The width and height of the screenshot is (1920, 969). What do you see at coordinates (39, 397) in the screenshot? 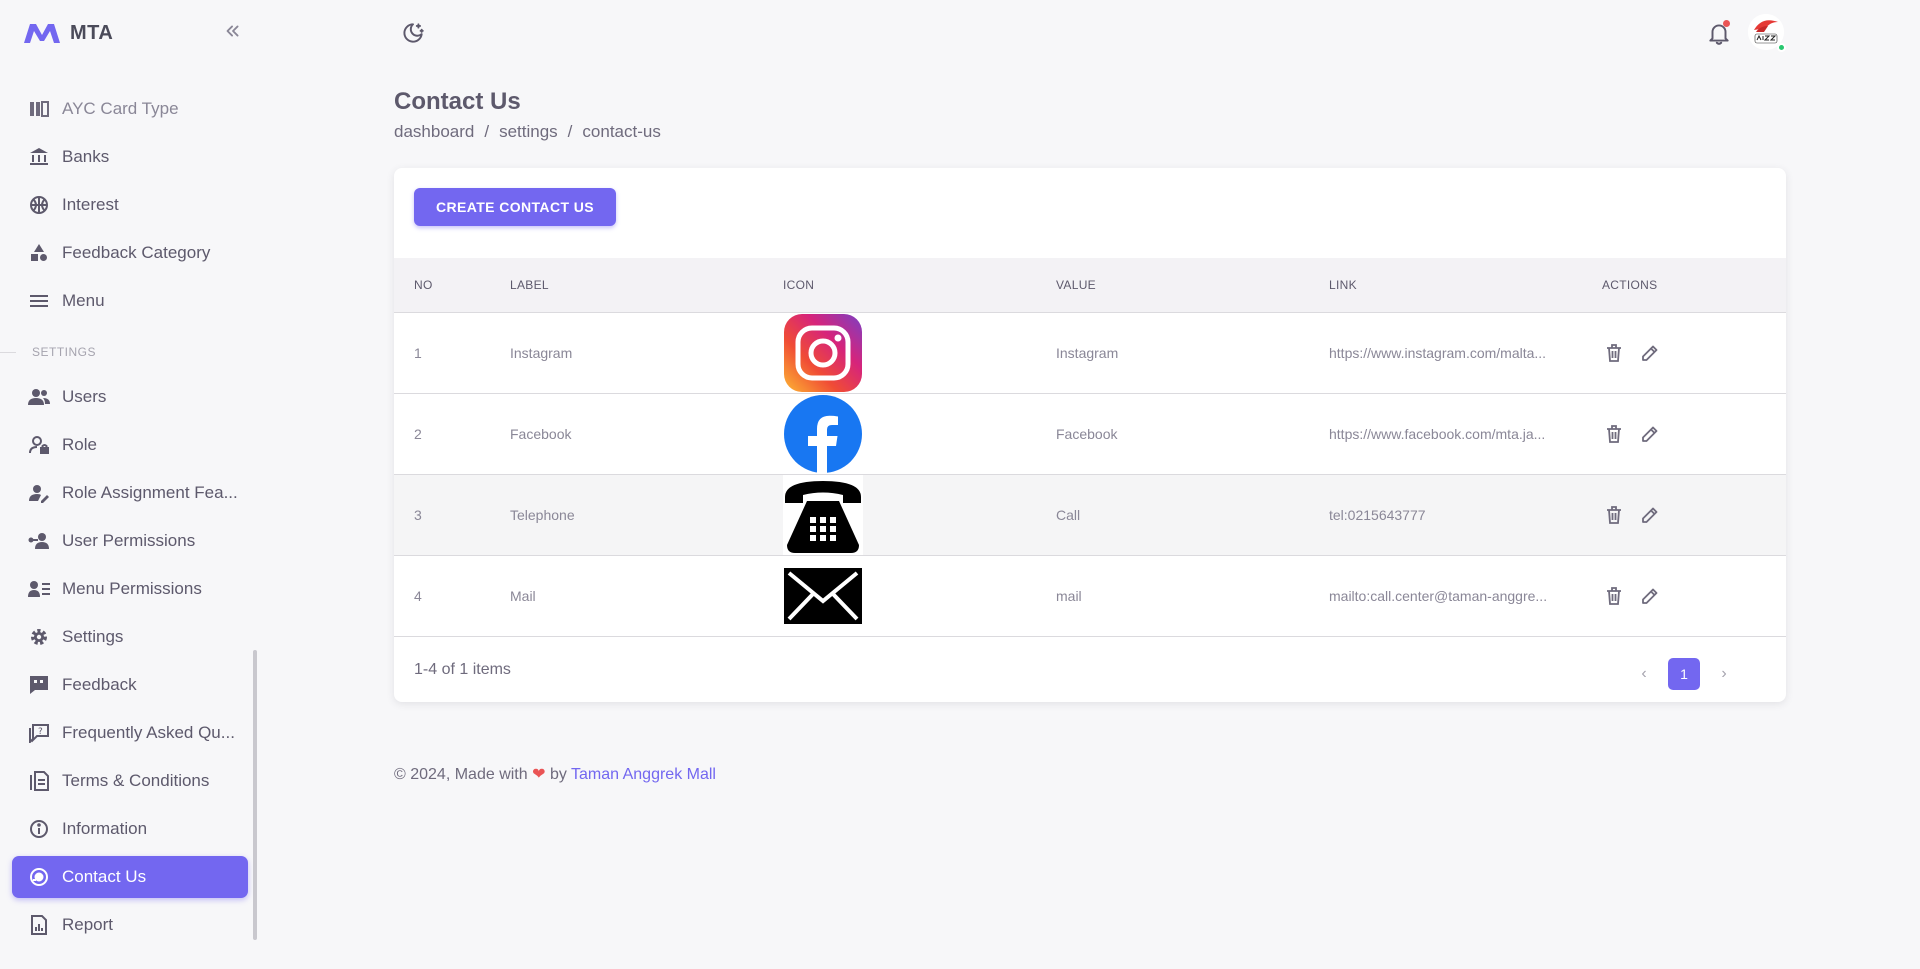
I see `users-icon` at bounding box center [39, 397].